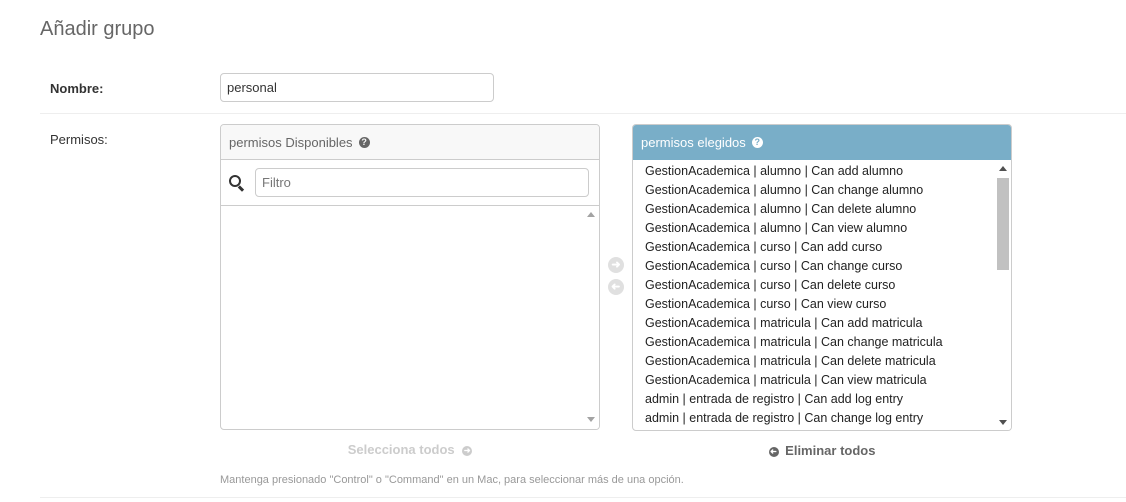  Describe the element at coordinates (410, 207) in the screenshot. I see `available-permissions-list` at that location.